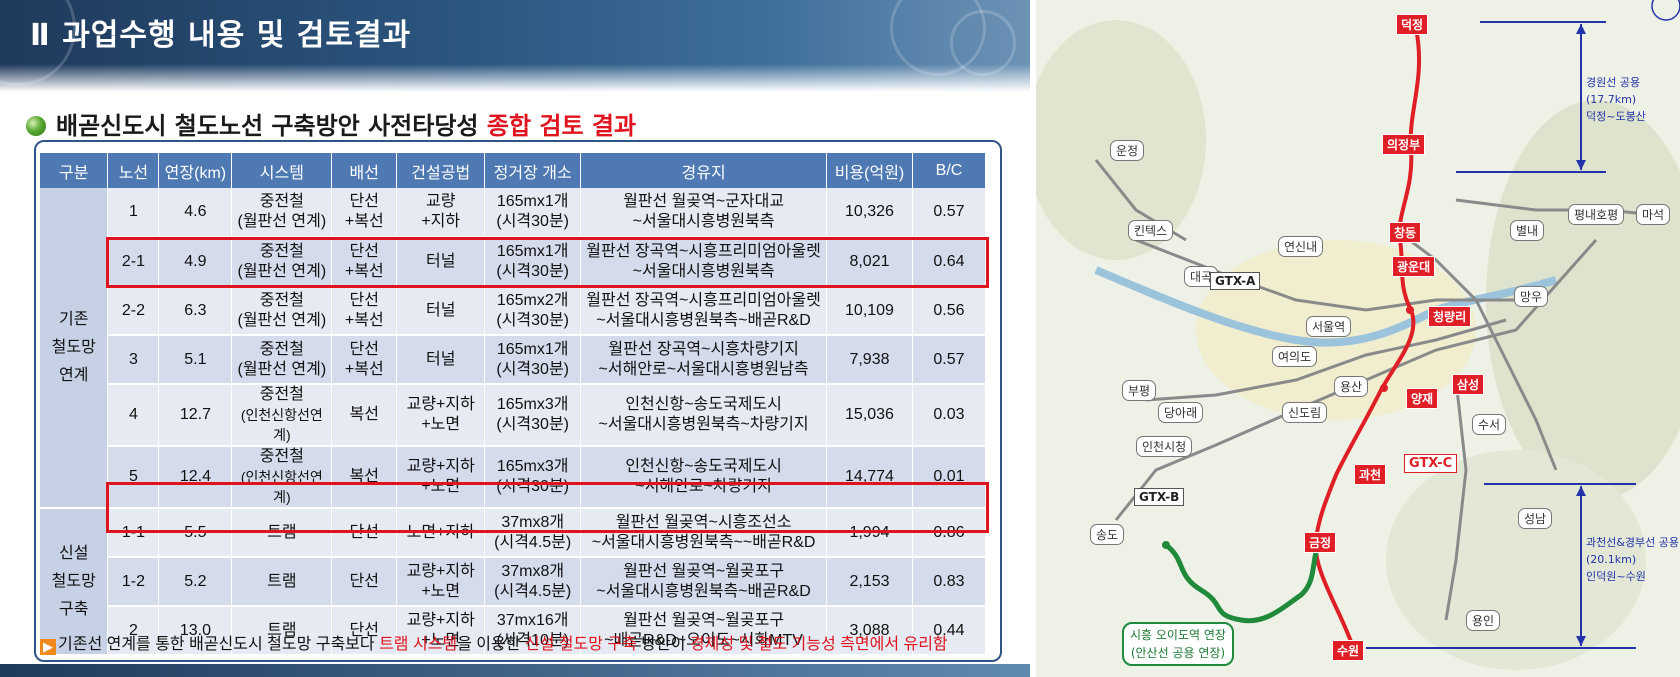  What do you see at coordinates (1450, 316) in the screenshot?
I see `station-cheongnyangni: 청량리` at bounding box center [1450, 316].